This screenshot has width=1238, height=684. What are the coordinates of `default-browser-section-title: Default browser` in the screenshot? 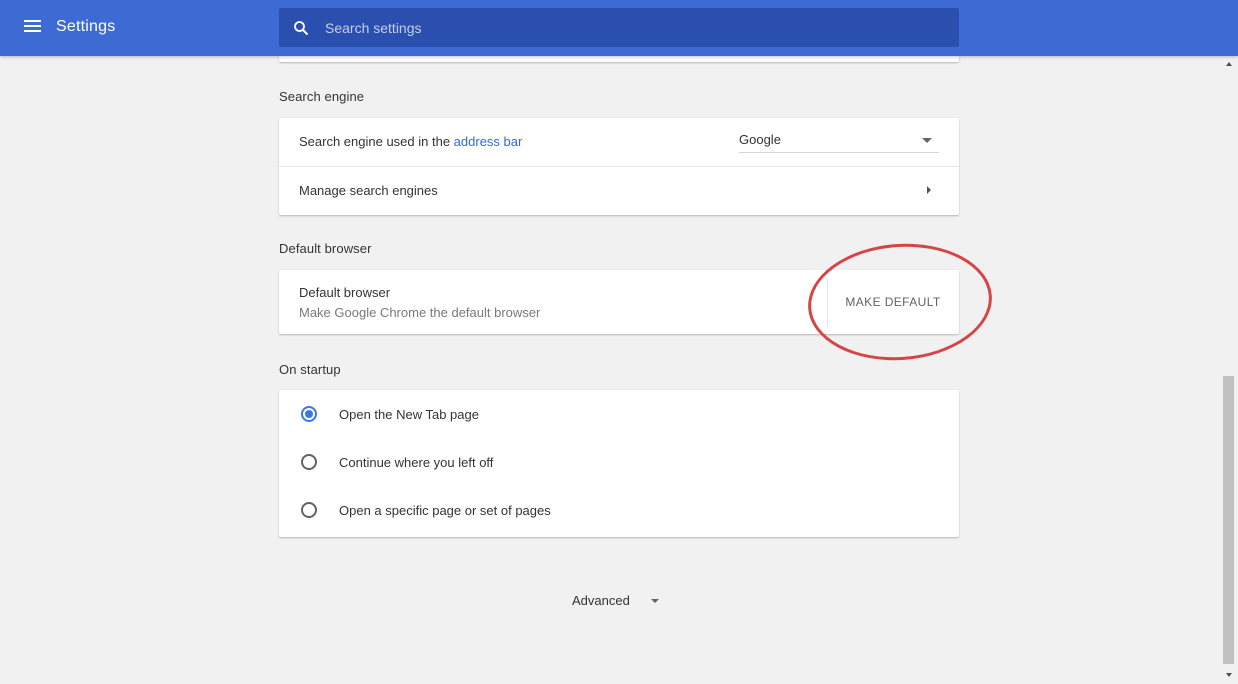 It's located at (325, 248).